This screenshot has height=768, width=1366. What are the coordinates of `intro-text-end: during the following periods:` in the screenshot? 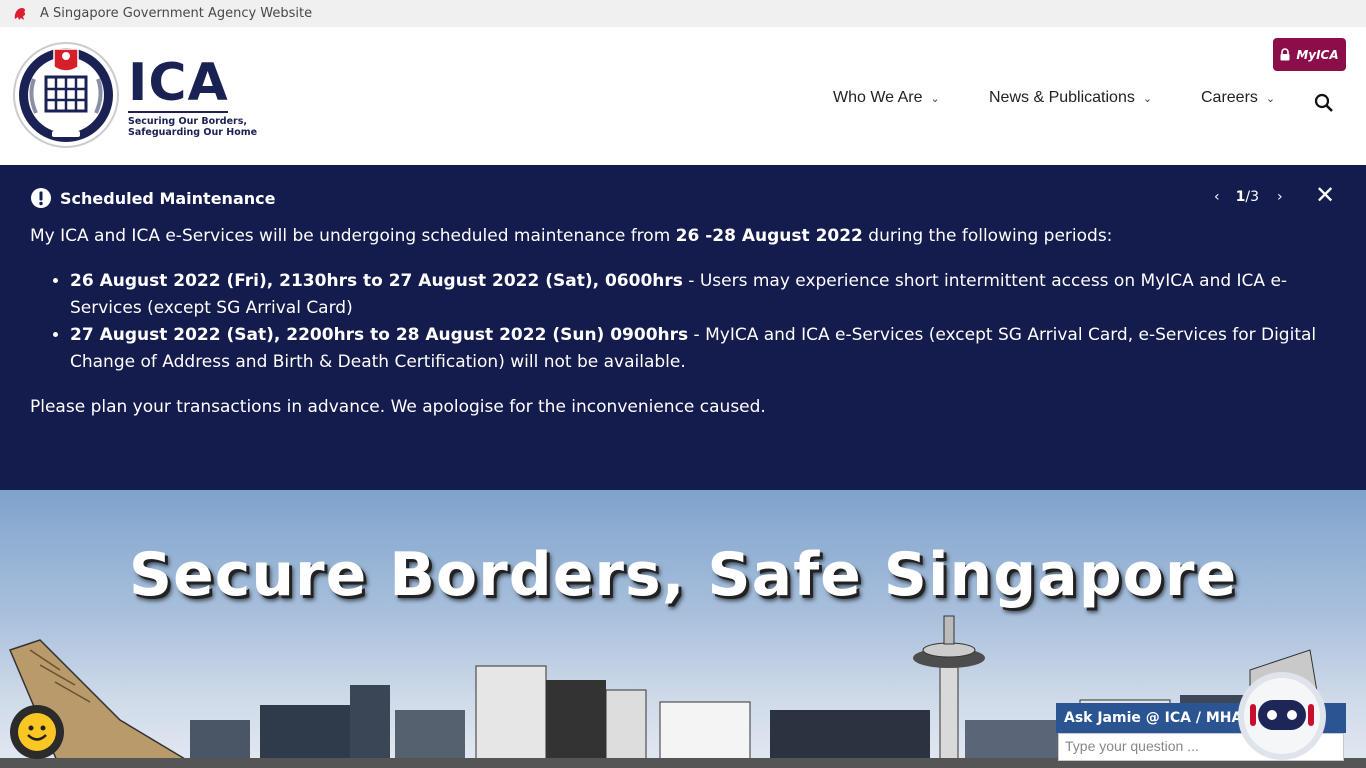 It's located at (987, 236).